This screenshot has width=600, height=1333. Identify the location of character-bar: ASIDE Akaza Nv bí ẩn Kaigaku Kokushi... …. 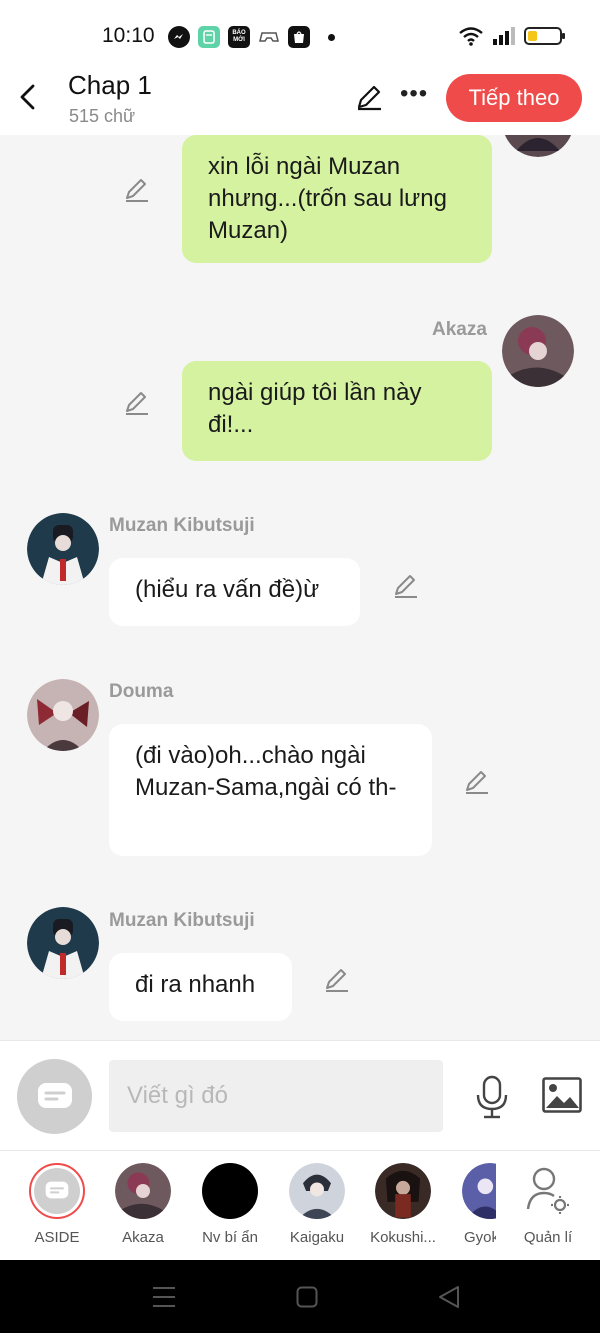
(300, 1205).